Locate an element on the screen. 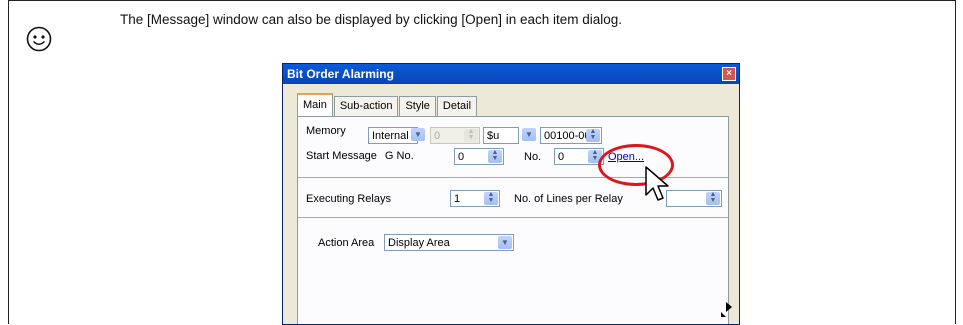 The width and height of the screenshot is (963, 325). memory-address-stepper: 00100-00 ▲ ▼ is located at coordinates (571, 135).